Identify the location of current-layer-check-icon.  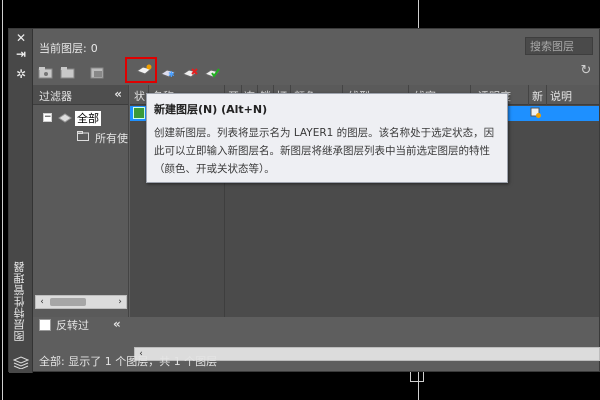
(139, 113).